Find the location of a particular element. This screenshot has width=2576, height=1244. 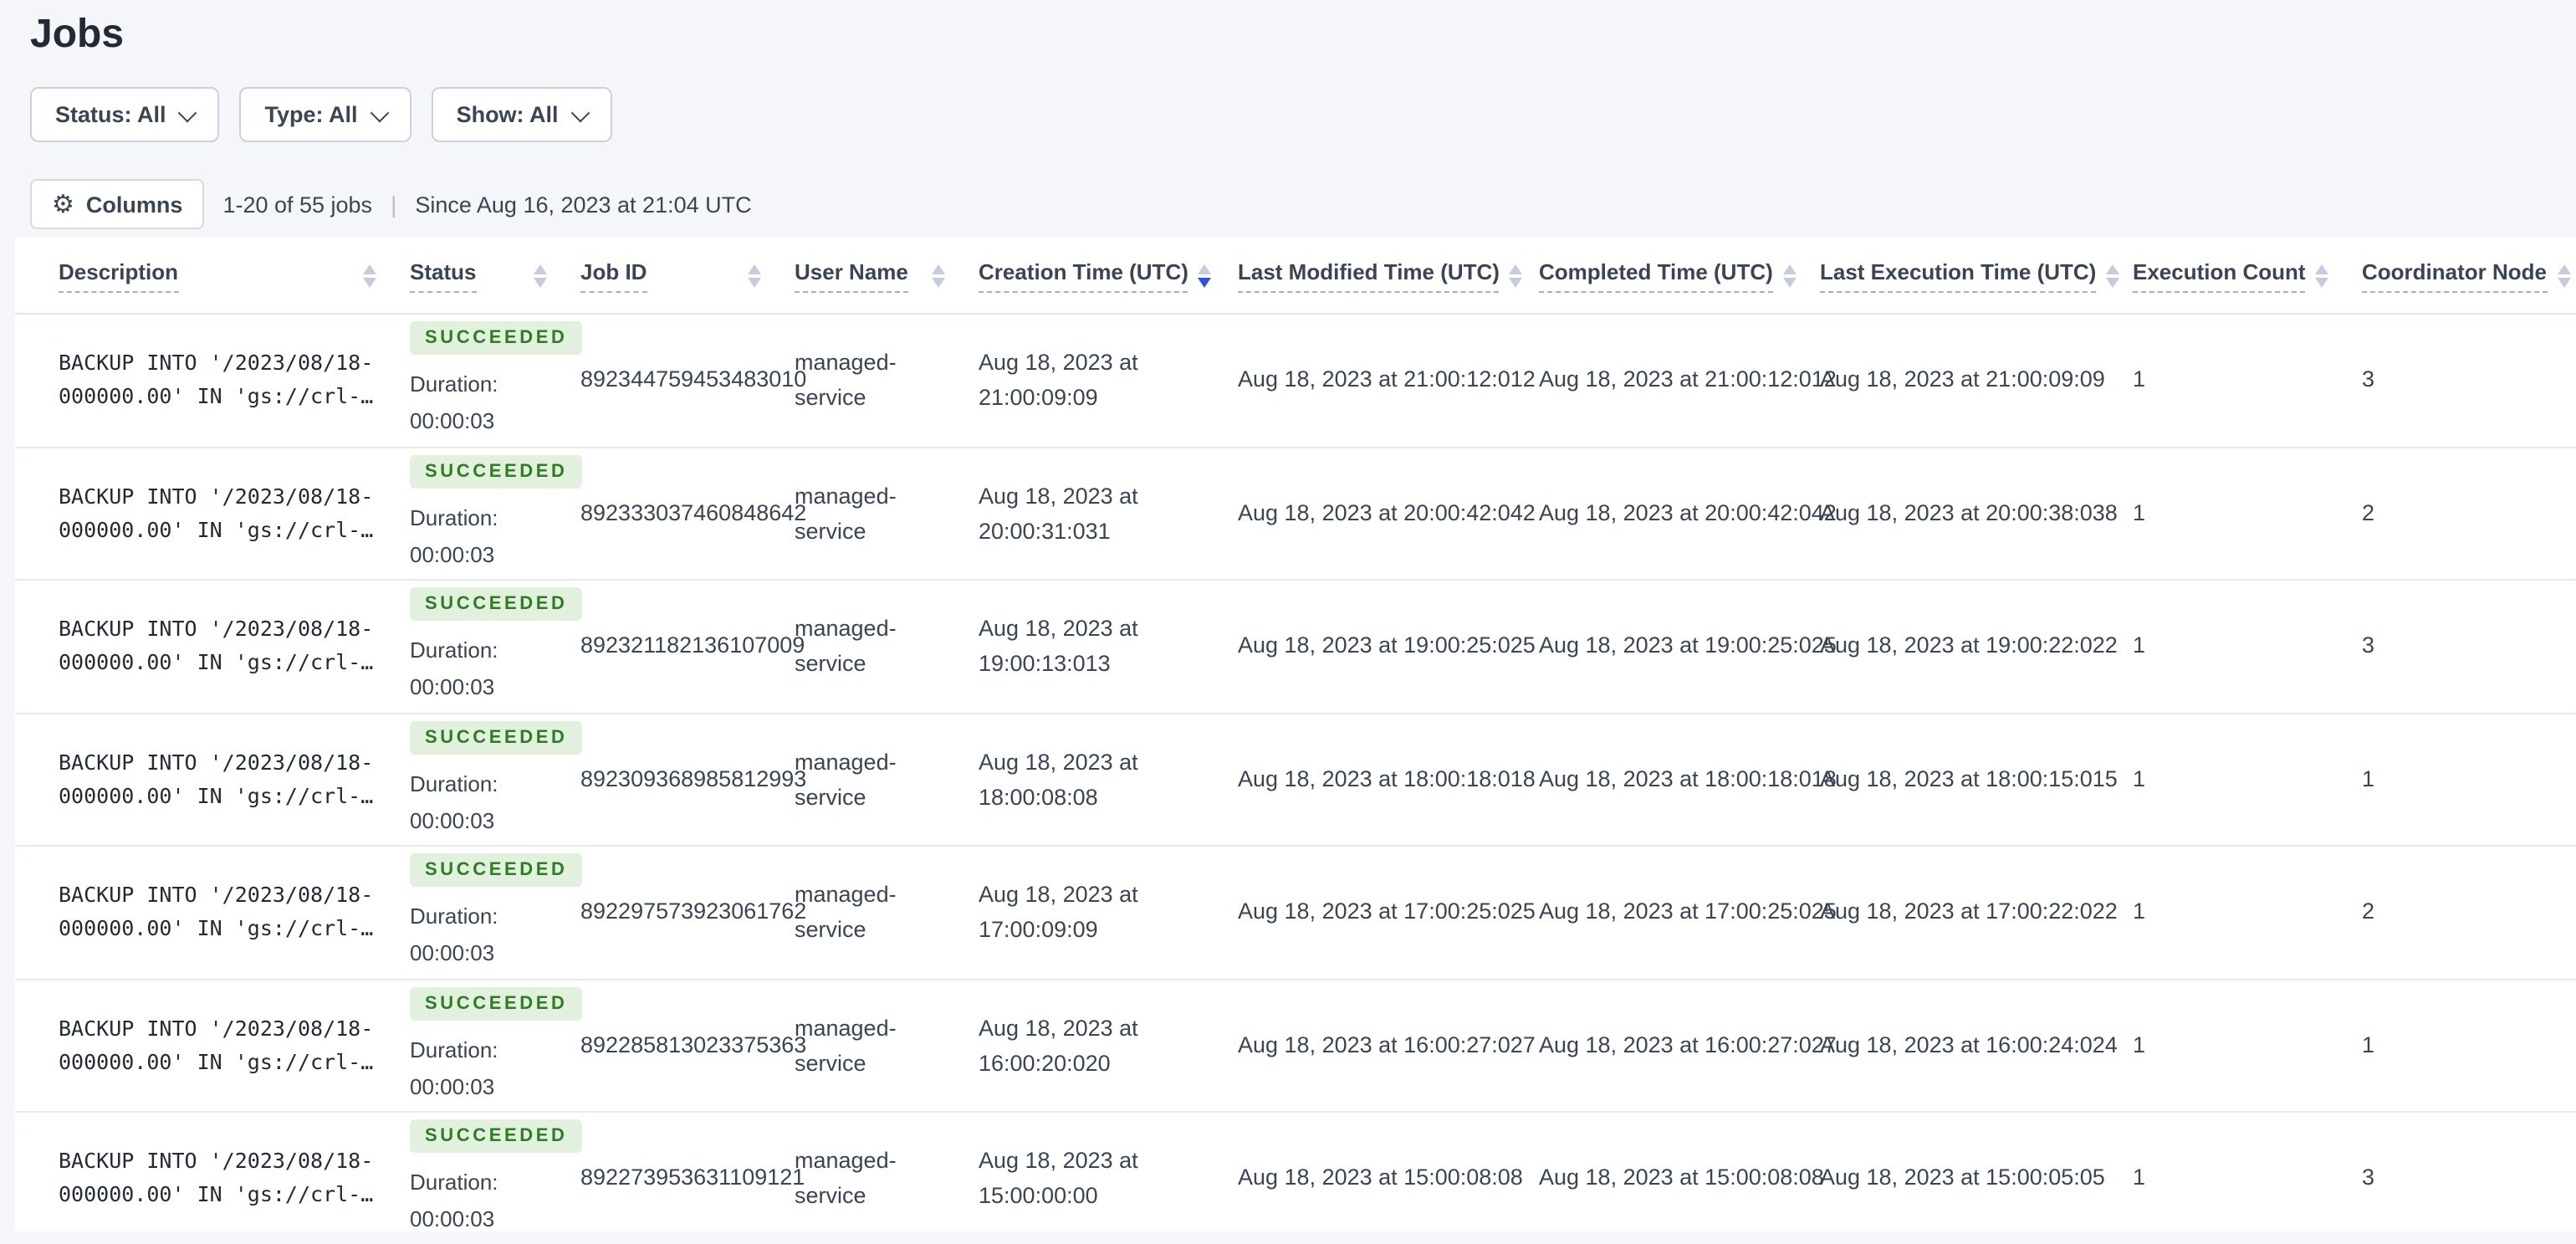

since-text: Since Aug 16, 2023 at 21:04 UTC is located at coordinates (583, 205).